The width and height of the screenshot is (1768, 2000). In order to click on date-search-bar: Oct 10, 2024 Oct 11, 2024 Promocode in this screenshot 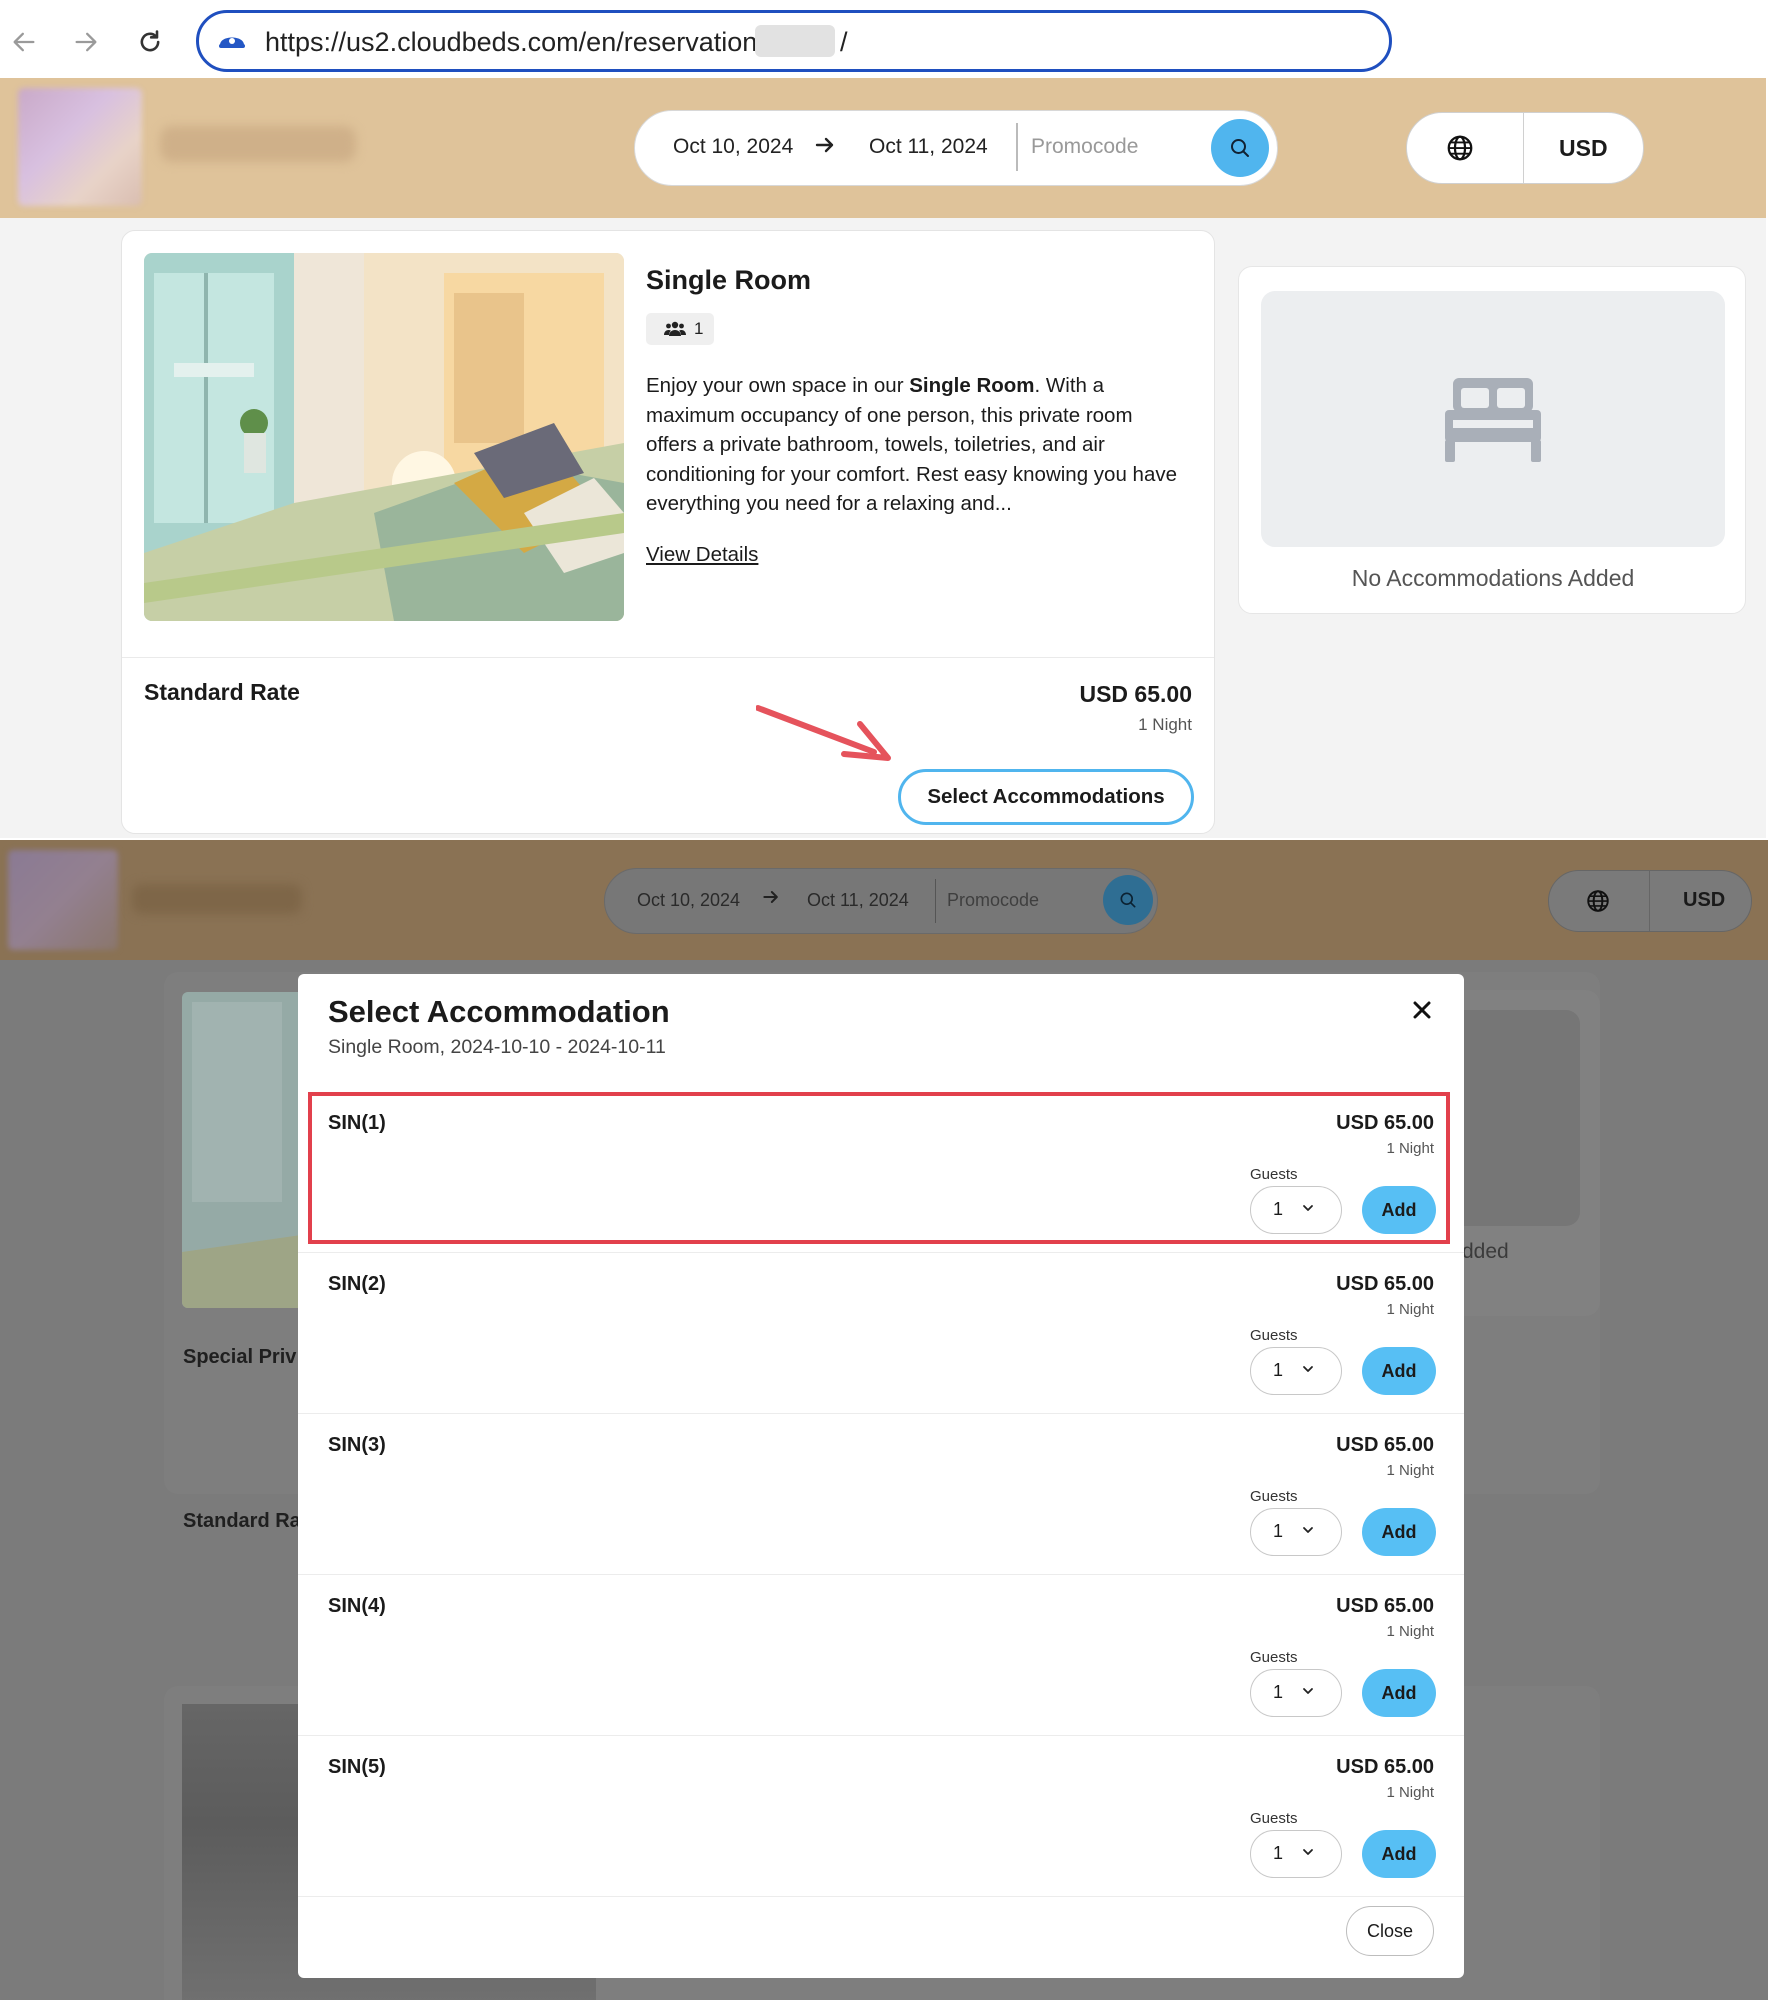, I will do `click(956, 148)`.